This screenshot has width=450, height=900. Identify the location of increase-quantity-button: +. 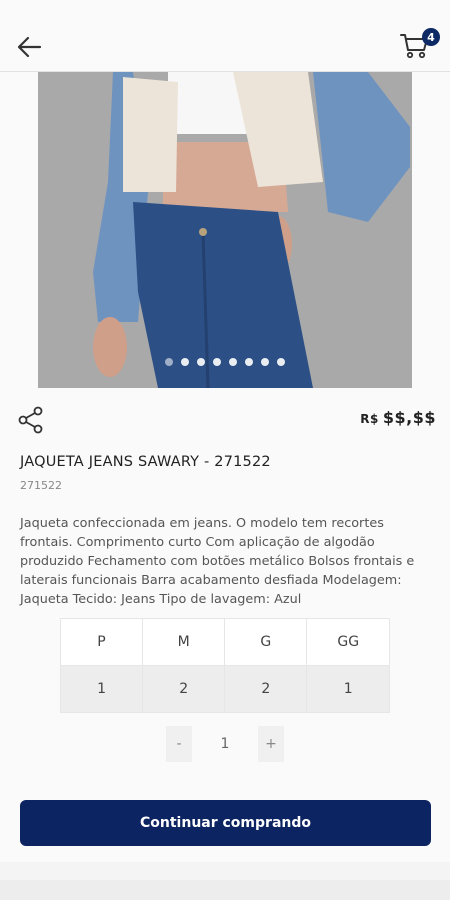
(271, 744).